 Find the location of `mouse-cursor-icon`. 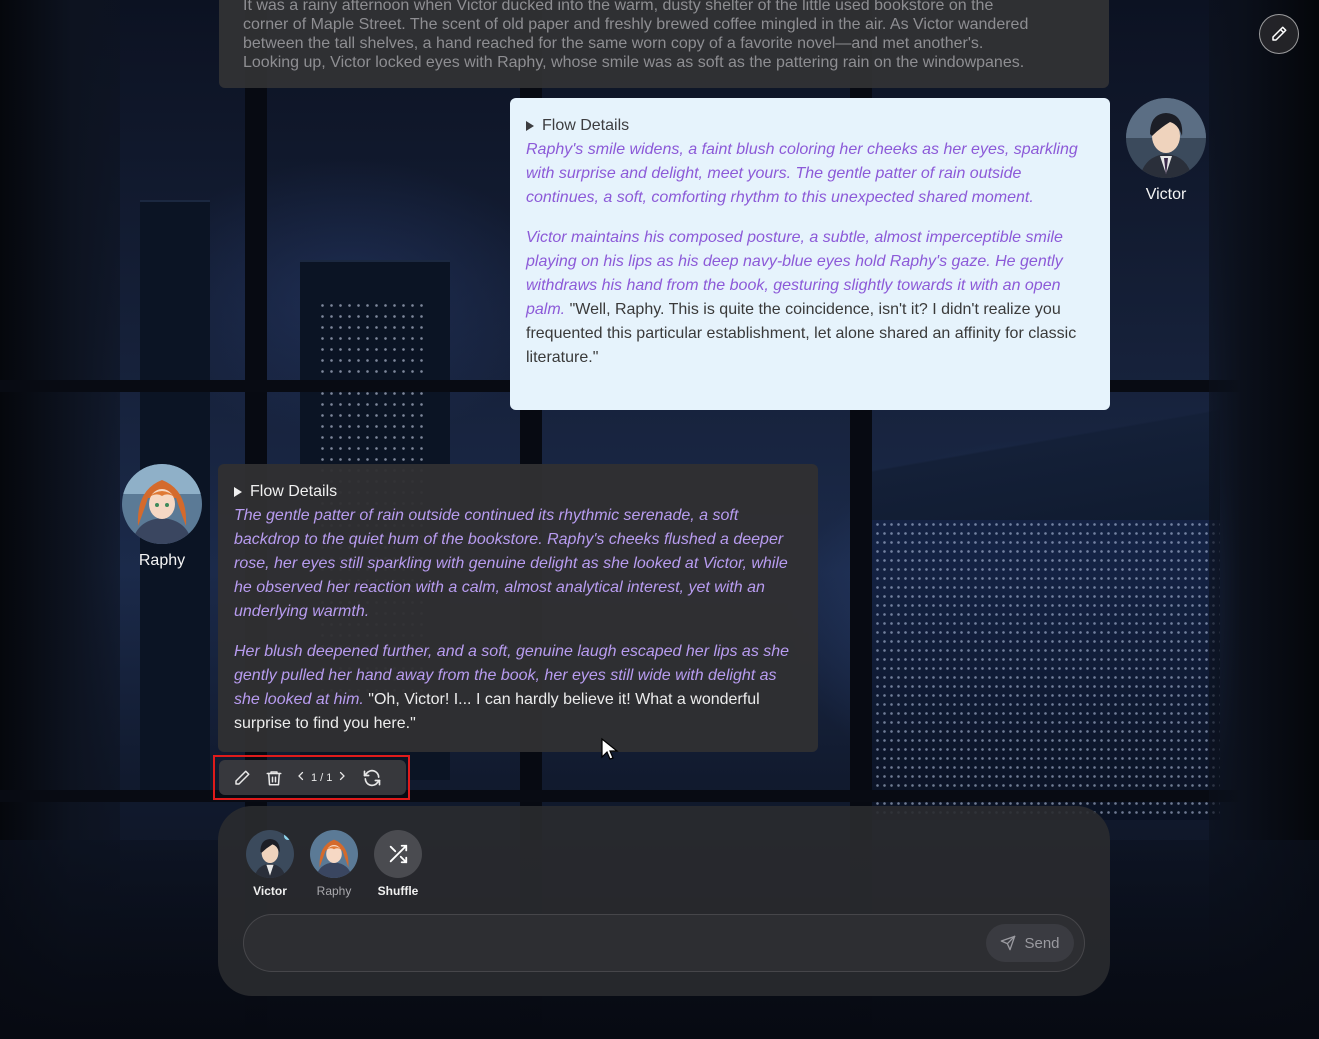

mouse-cursor-icon is located at coordinates (612, 751).